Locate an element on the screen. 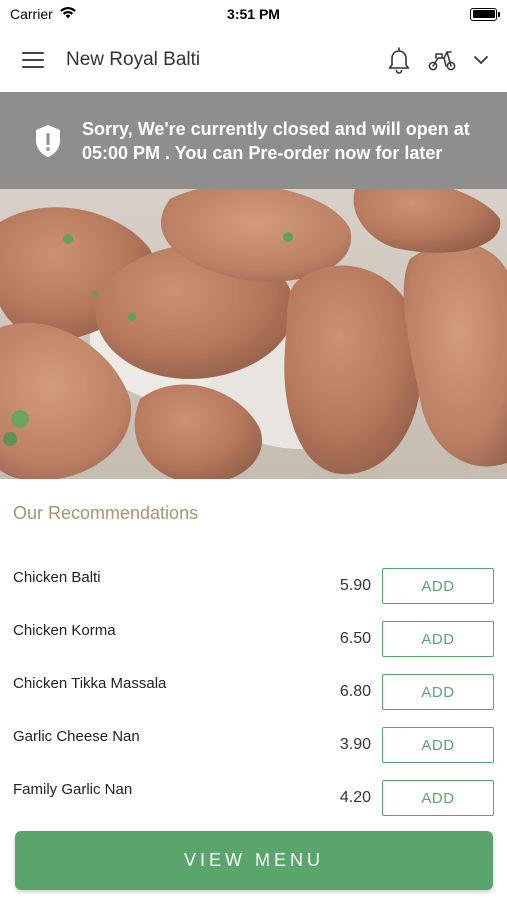 This screenshot has width=507, height=900. list-item: Chicken Tikka Massala 6.80 ADD is located at coordinates (253, 687).